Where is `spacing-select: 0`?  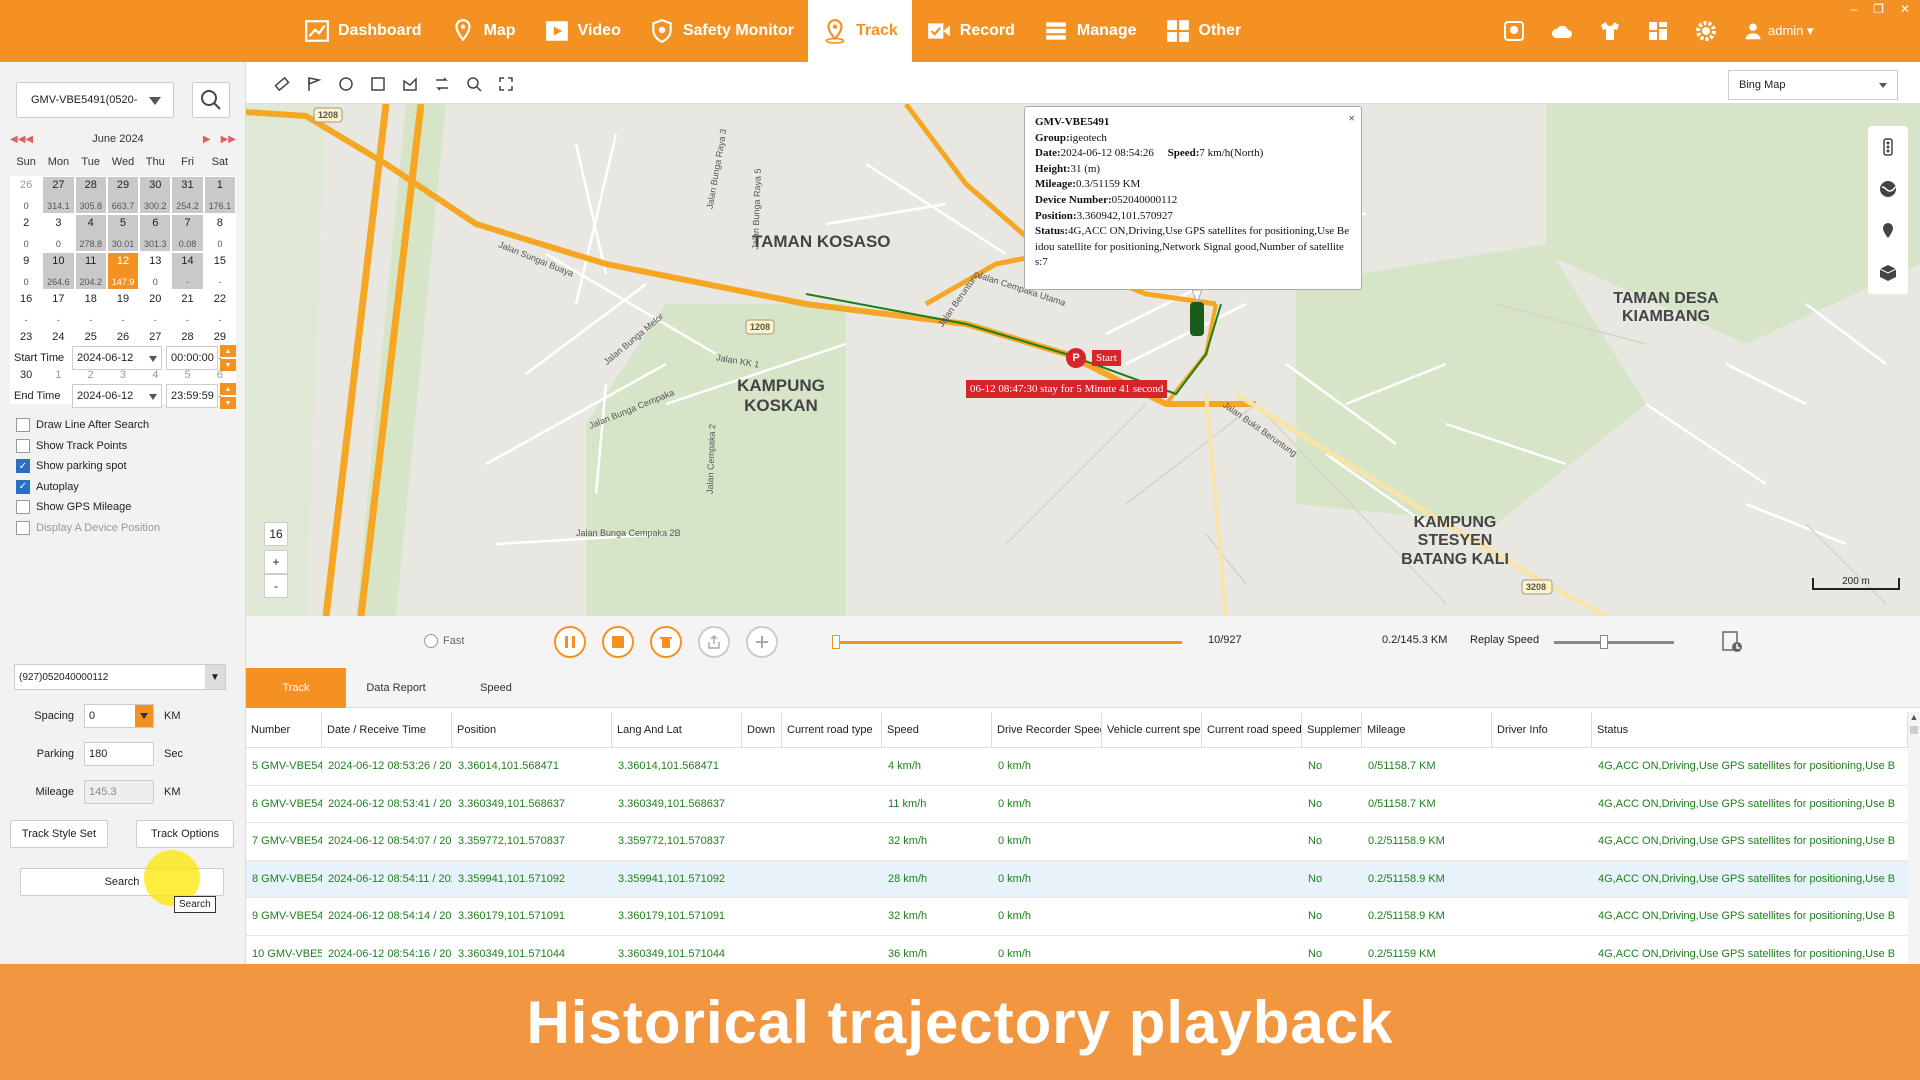
spacing-select: 0 is located at coordinates (119, 716).